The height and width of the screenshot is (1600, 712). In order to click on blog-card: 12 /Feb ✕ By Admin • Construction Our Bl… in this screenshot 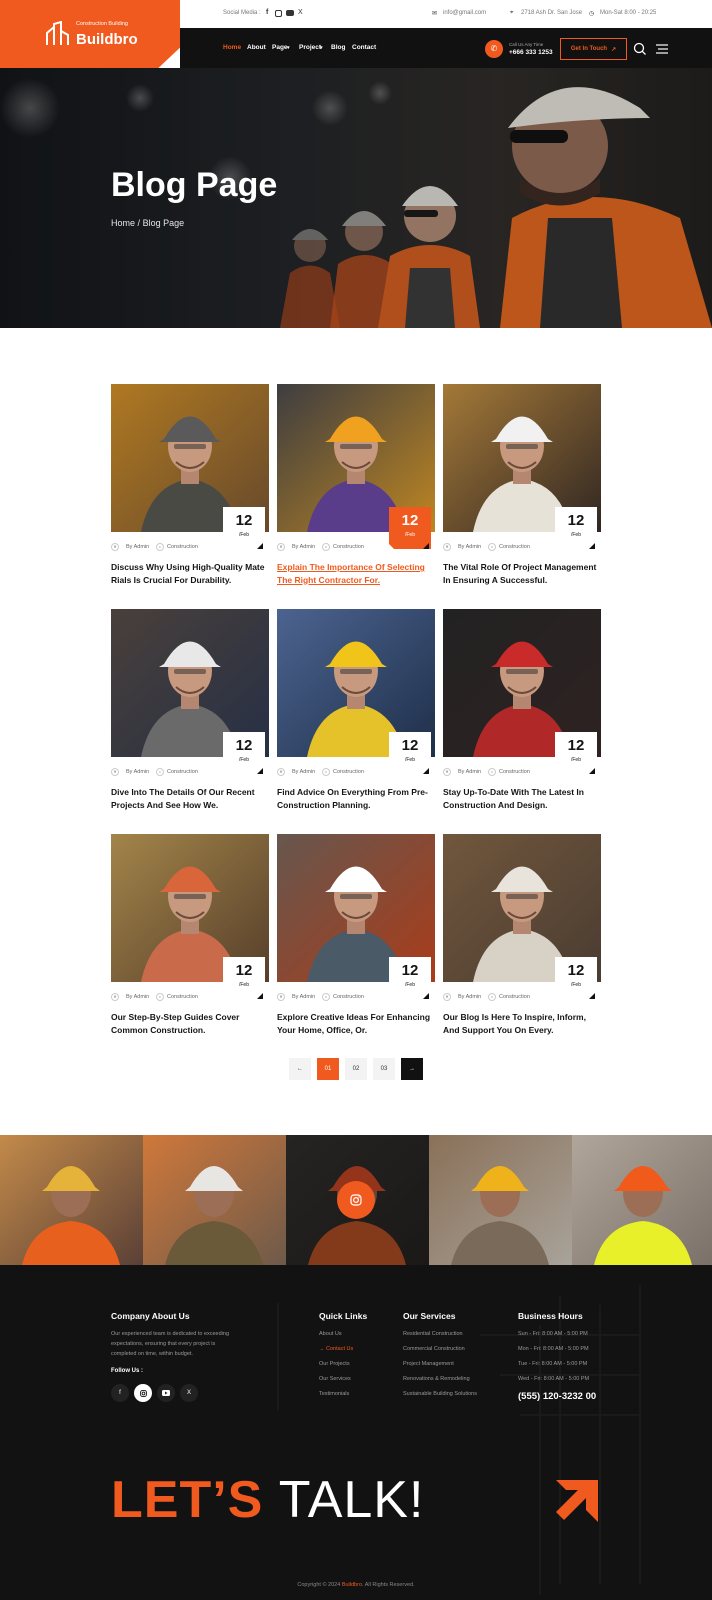, I will do `click(522, 941)`.